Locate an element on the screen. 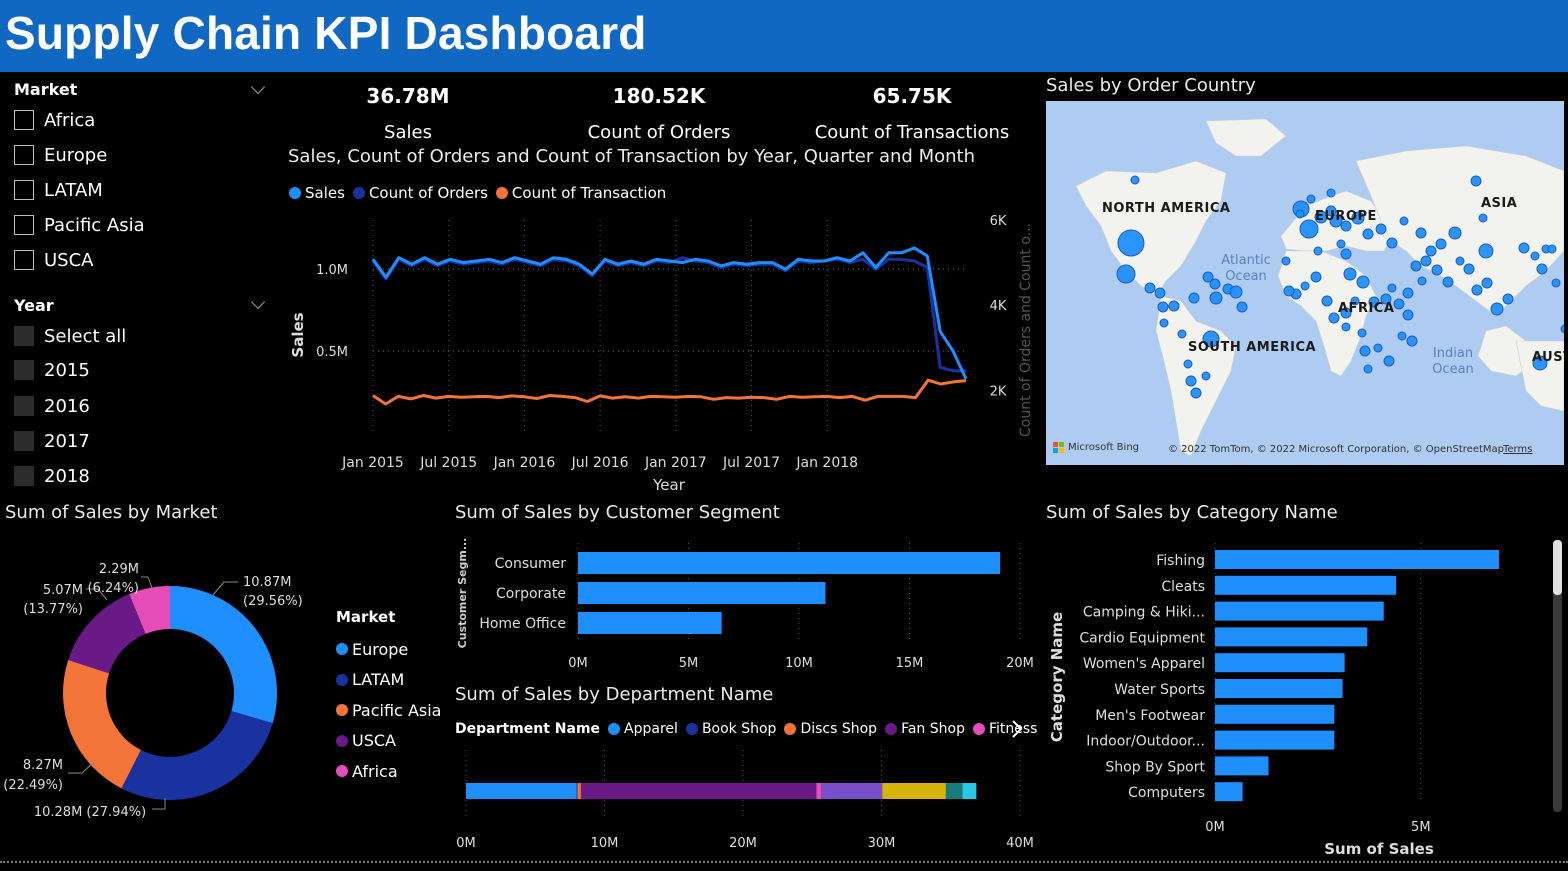  x-tick-label: Jan 2016 is located at coordinates (524, 463).